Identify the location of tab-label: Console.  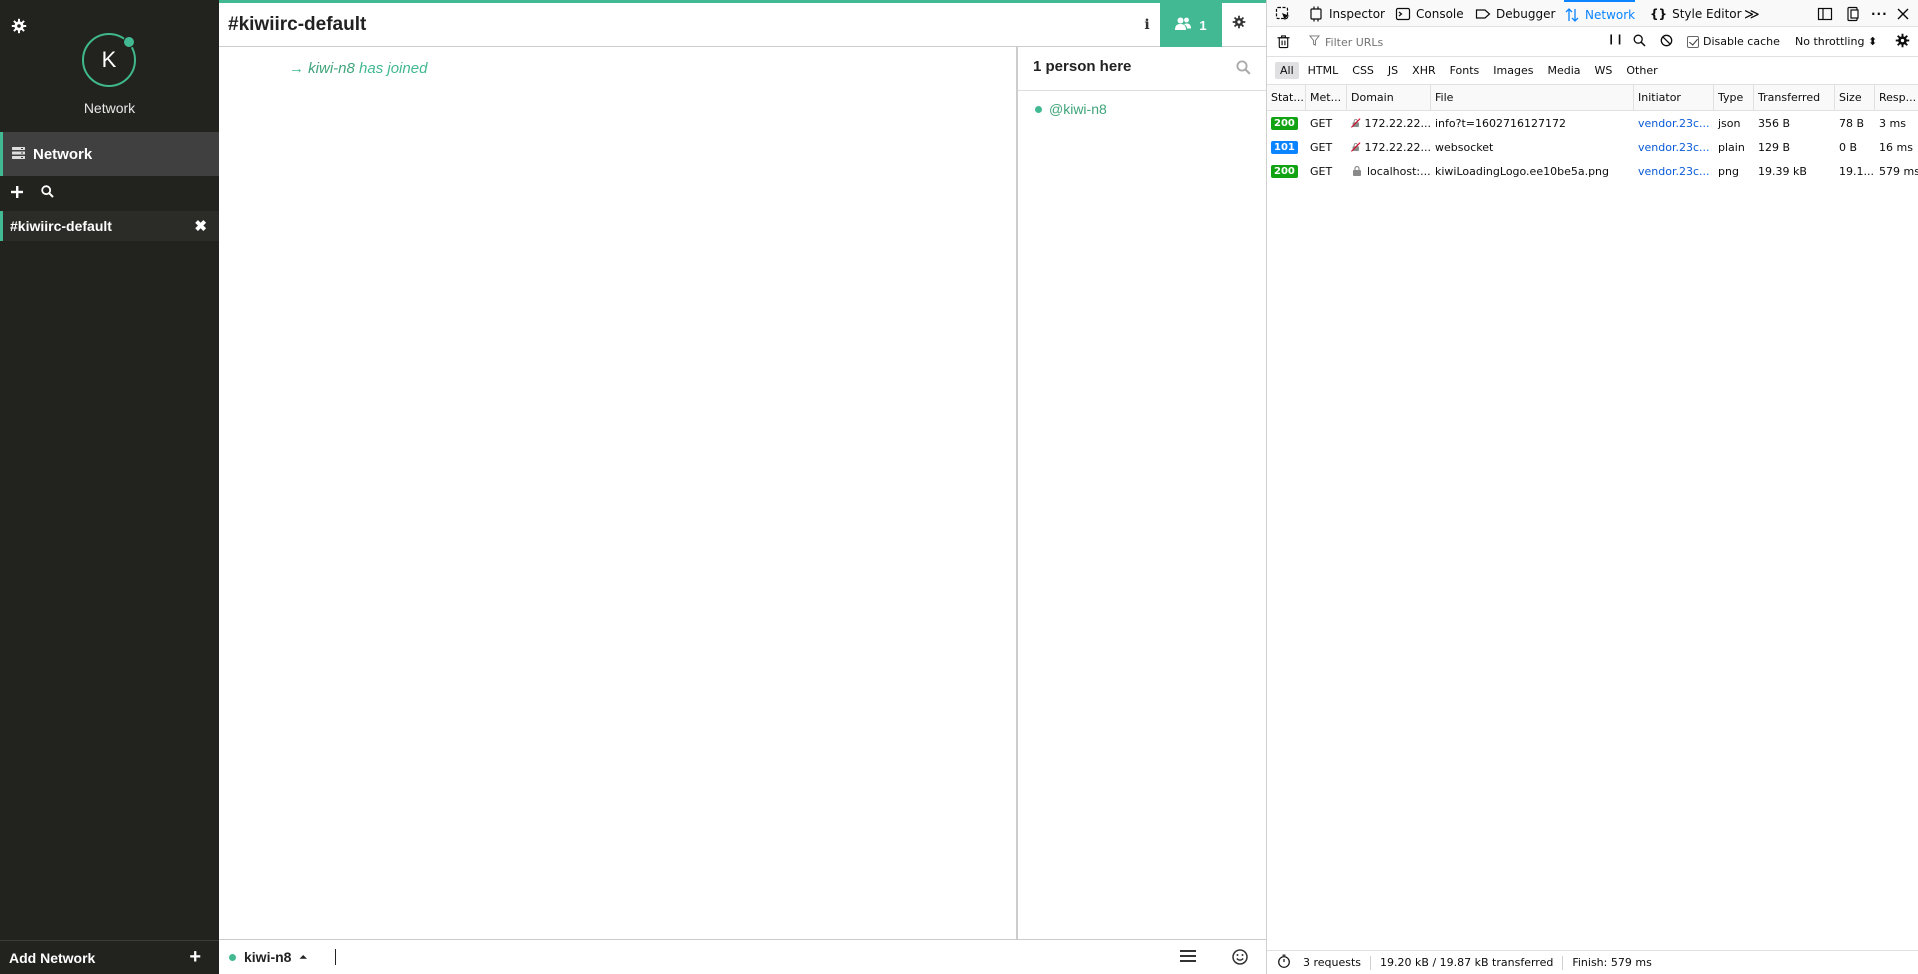
(1440, 13).